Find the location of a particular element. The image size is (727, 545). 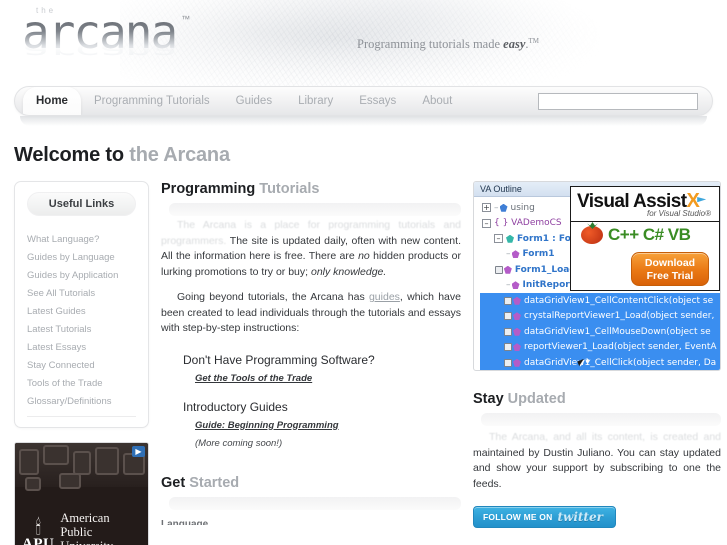

apu-ad-top-graphic is located at coordinates (81, 467).